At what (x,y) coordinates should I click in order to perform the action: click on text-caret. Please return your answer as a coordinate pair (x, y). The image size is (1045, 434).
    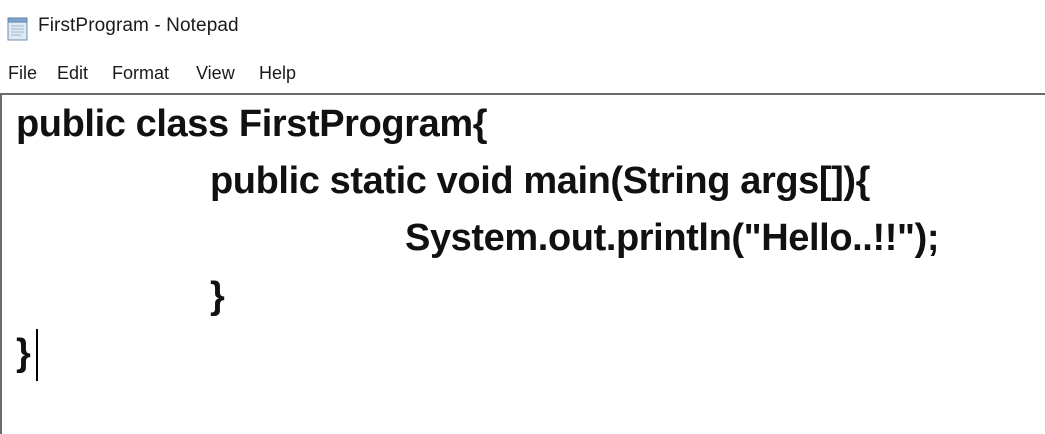
    Looking at the image, I should click on (37, 355).